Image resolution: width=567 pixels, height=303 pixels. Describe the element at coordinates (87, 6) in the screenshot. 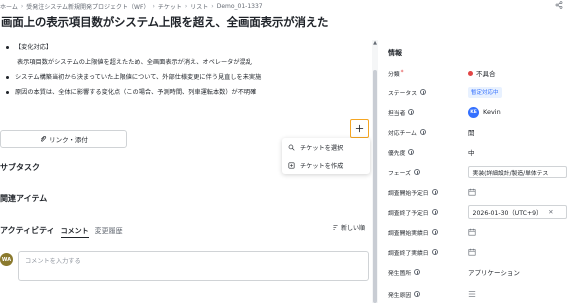

I see `breadcrumb-project: 受発注システム新規開発プロジェクト（WF）` at that location.